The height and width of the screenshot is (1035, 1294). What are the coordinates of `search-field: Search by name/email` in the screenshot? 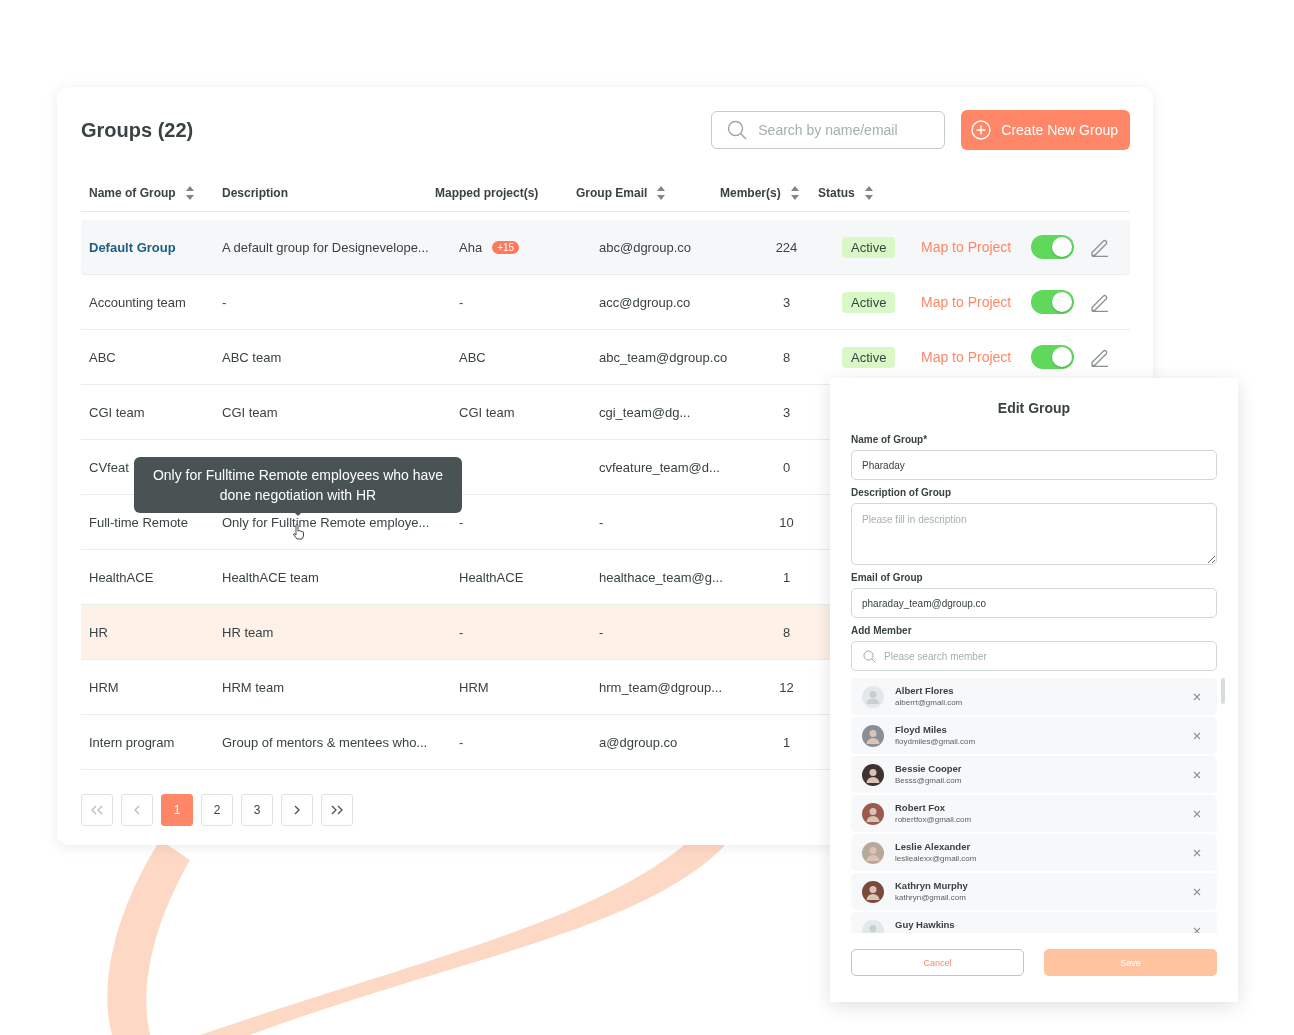 It's located at (828, 130).